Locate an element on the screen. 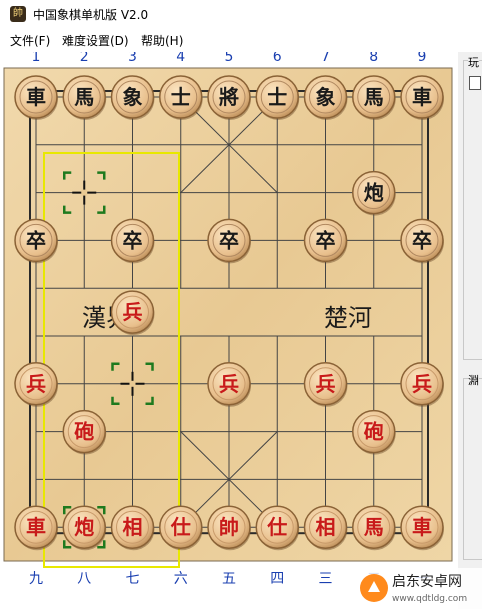 The image size is (482, 609). player-group-label: 玩 is located at coordinates (473, 62).